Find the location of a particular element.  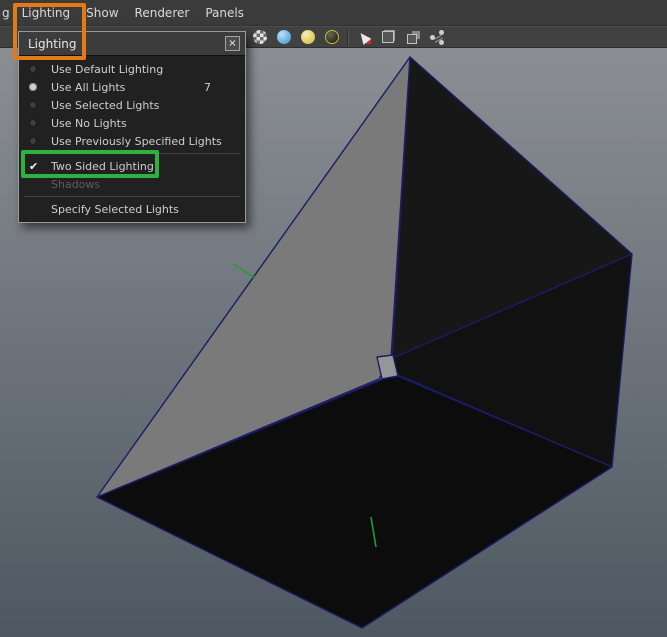

menu-item-label: Use Default Lighting is located at coordinates (107, 69).